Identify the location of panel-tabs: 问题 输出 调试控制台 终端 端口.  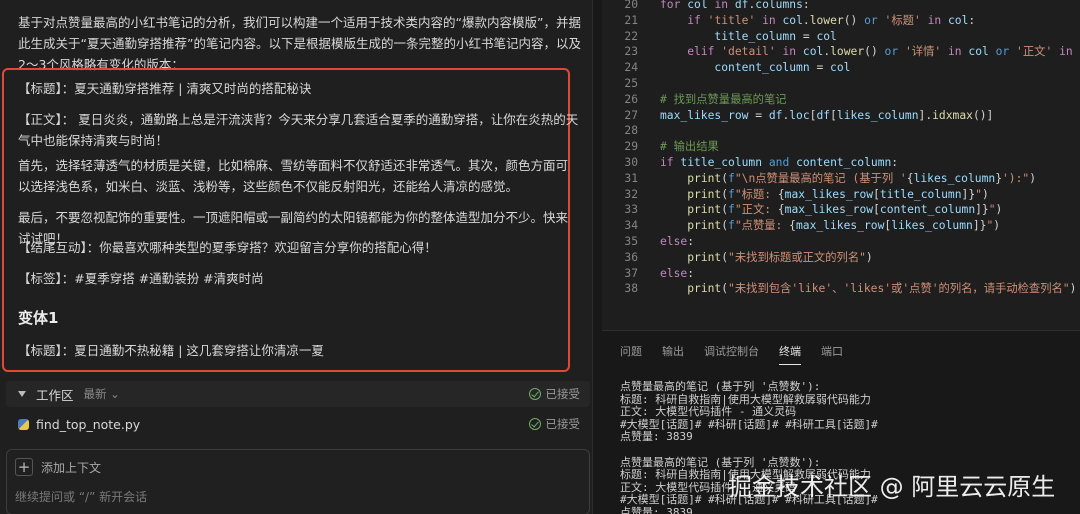
(731, 354).